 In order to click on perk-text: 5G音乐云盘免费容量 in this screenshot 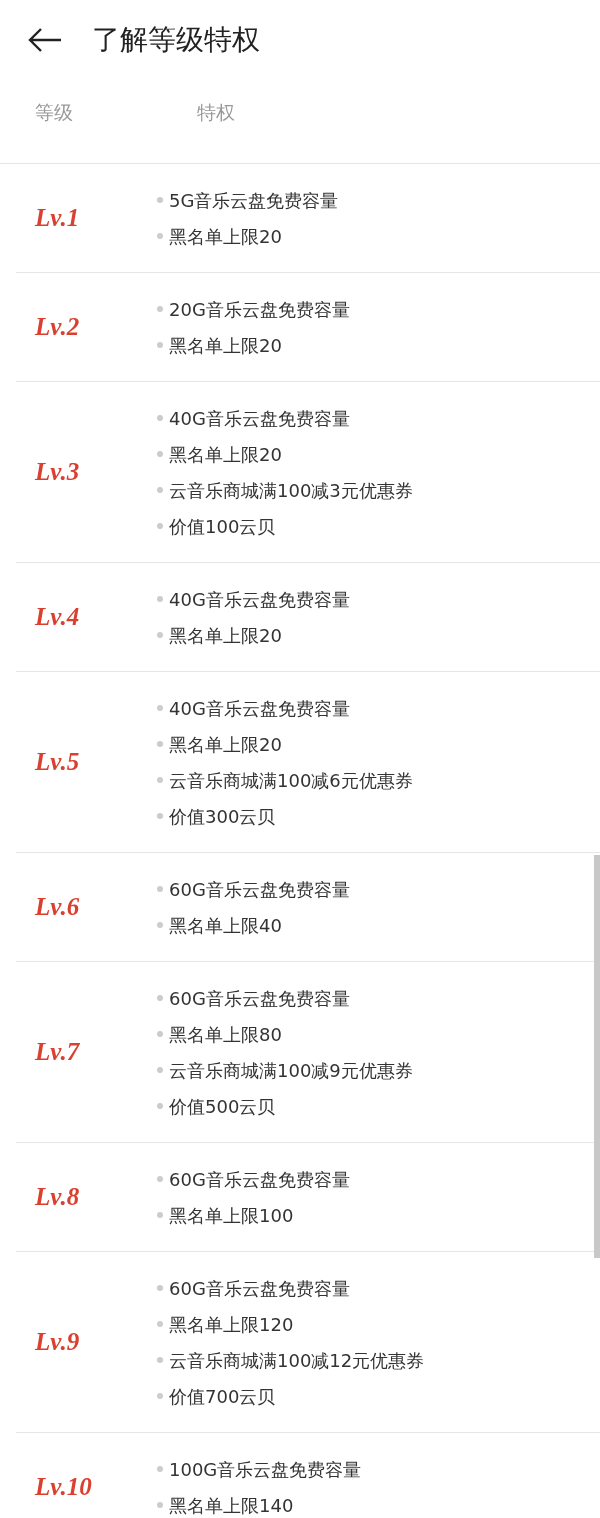, I will do `click(254, 200)`.